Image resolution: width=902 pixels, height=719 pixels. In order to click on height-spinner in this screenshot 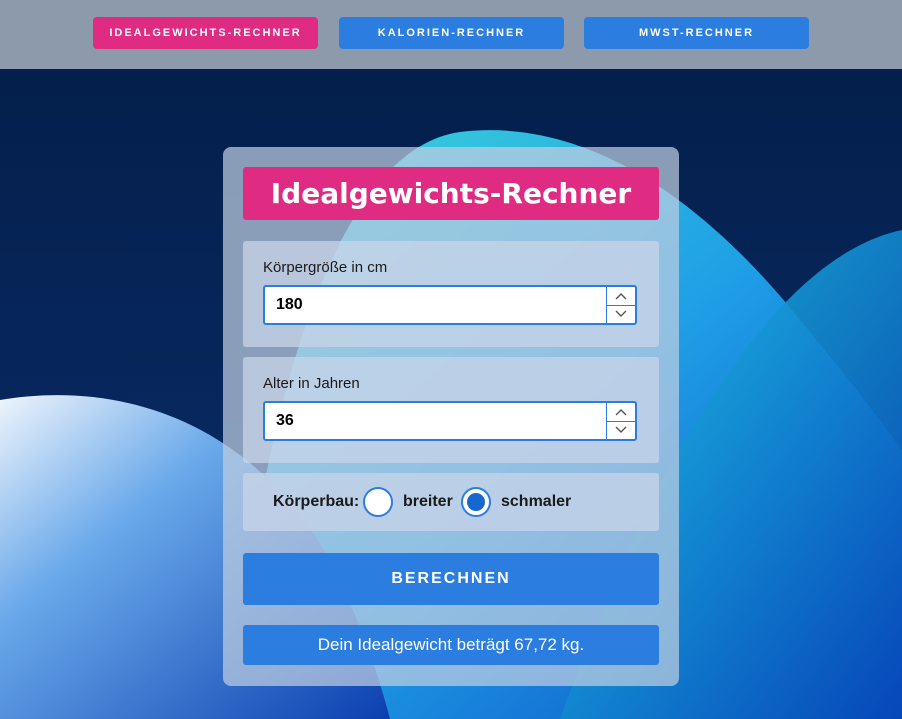, I will do `click(620, 305)`.